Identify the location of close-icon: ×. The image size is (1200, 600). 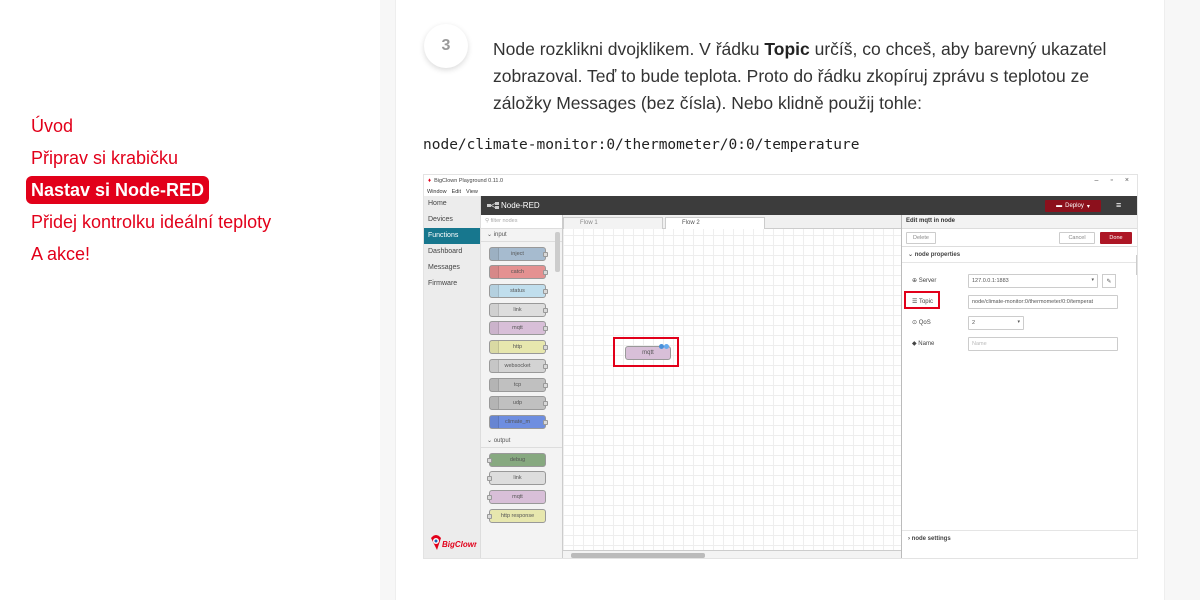
(1127, 180).